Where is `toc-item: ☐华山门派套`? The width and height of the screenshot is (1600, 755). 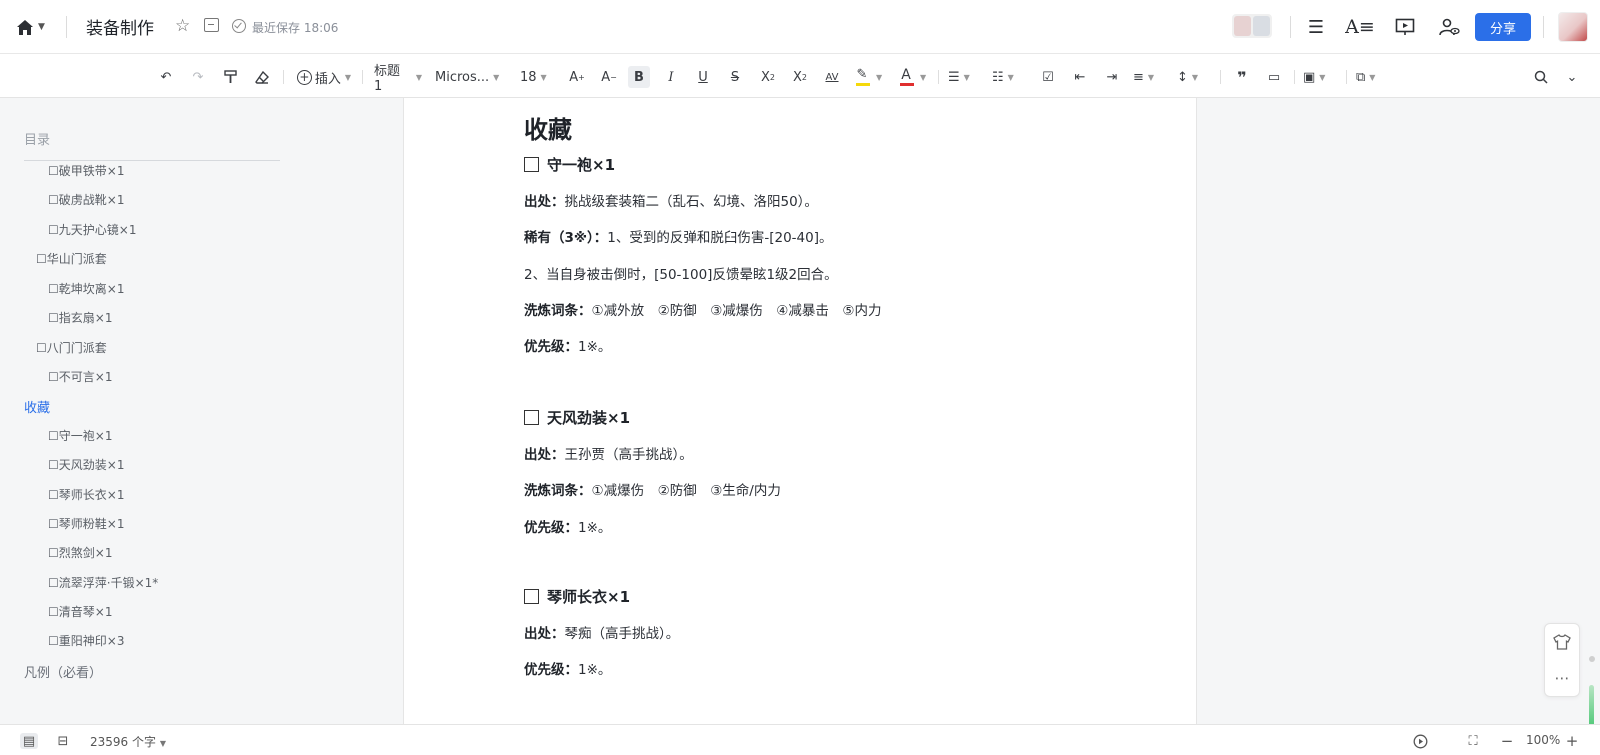
toc-item: ☐华山门派套 is located at coordinates (71, 258).